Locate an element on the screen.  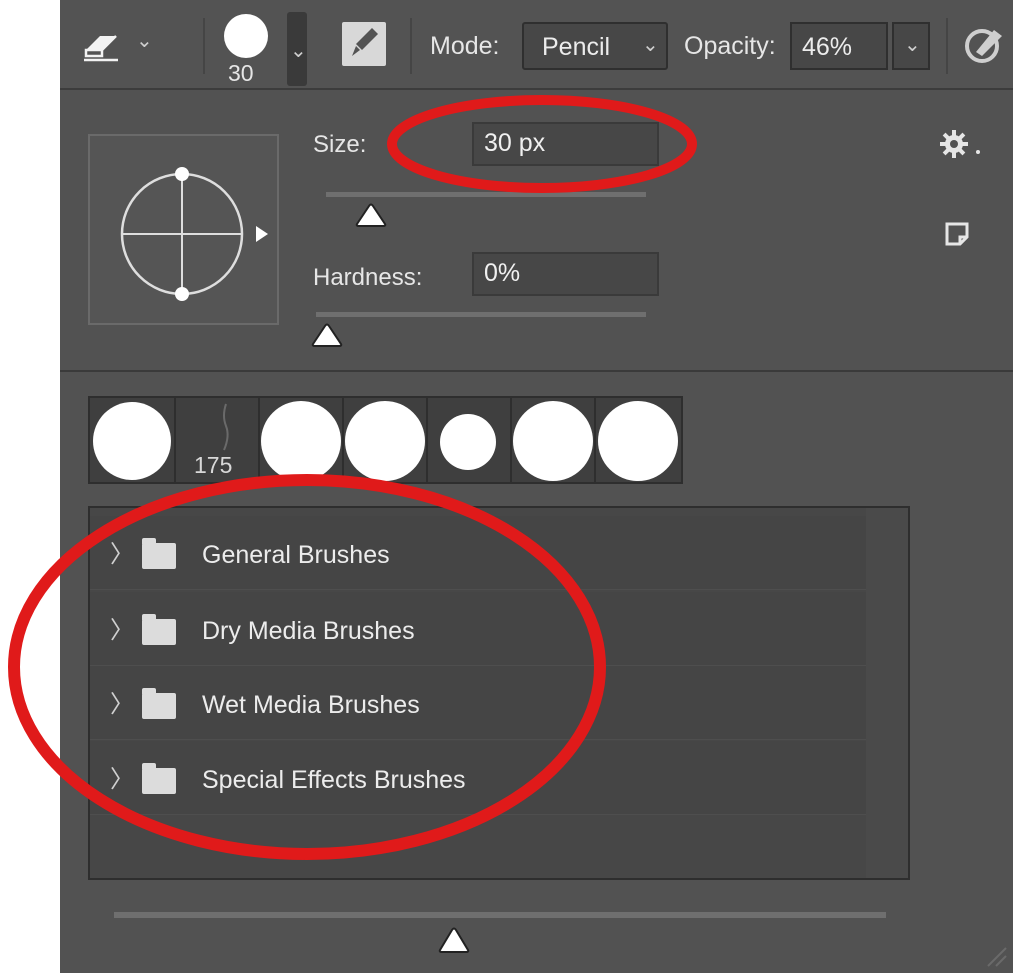
brush-group-label: Dry Media Brushes is located at coordinates (308, 631).